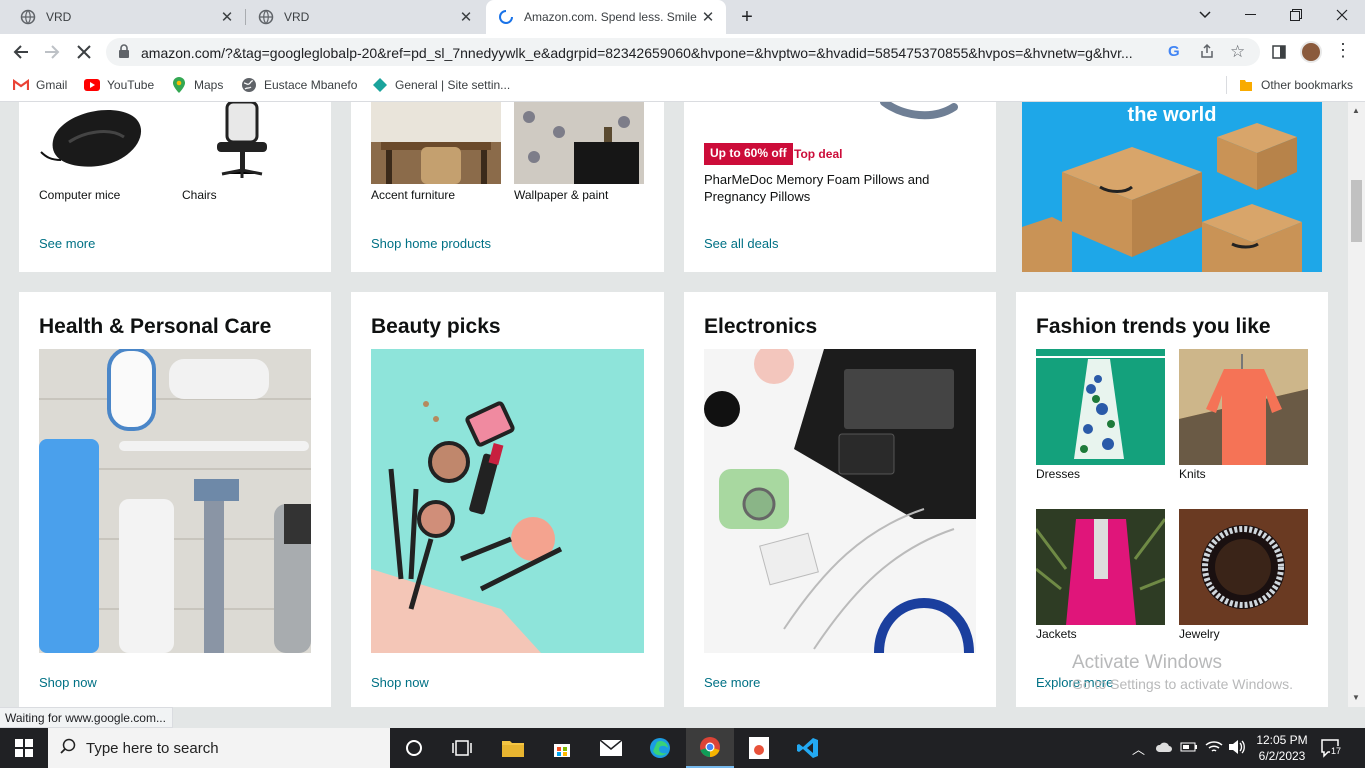 The width and height of the screenshot is (1365, 768). I want to click on notification-center-icon: 17, so click(1331, 750).